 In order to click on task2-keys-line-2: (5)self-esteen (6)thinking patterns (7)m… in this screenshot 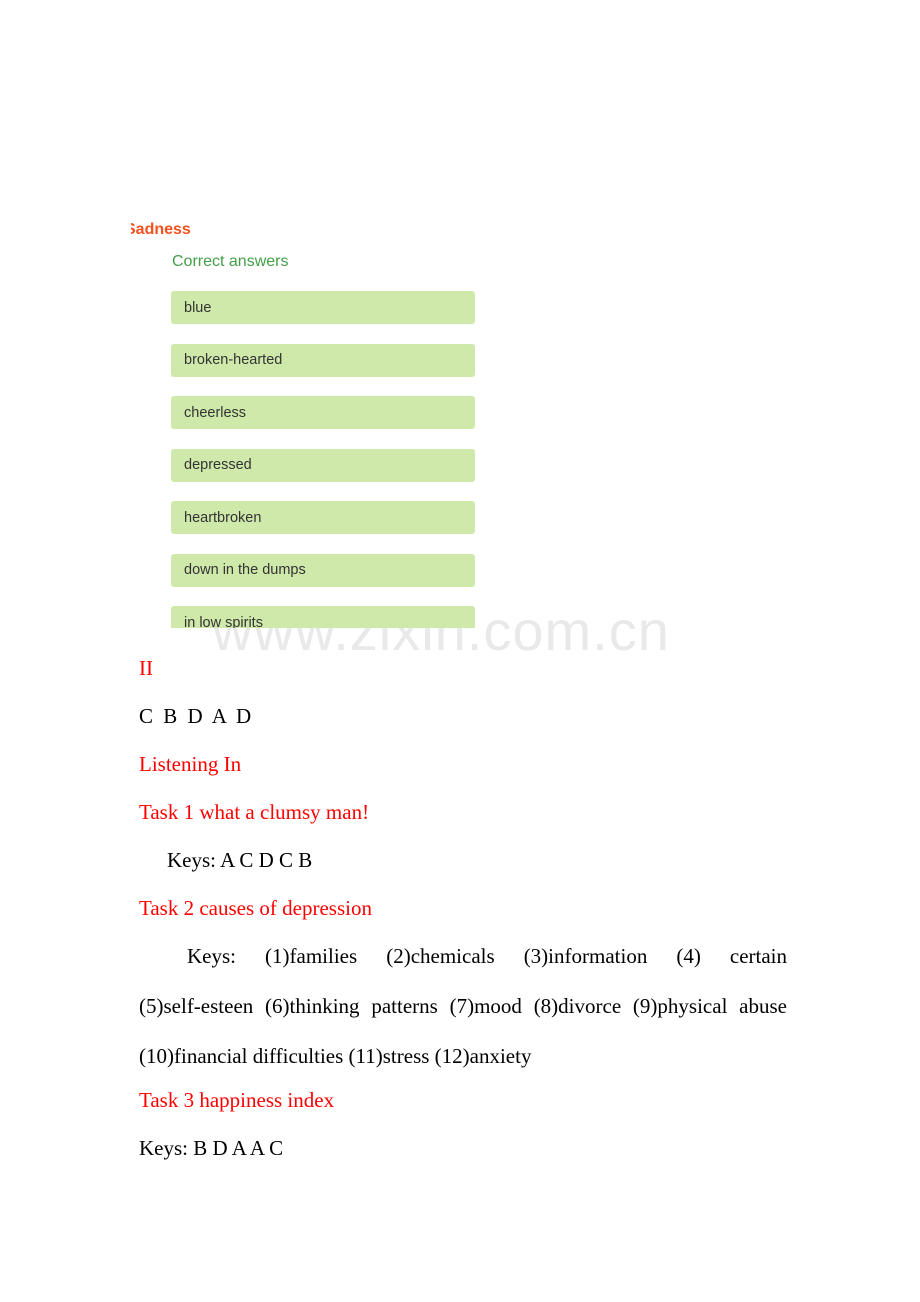, I will do `click(463, 1006)`.